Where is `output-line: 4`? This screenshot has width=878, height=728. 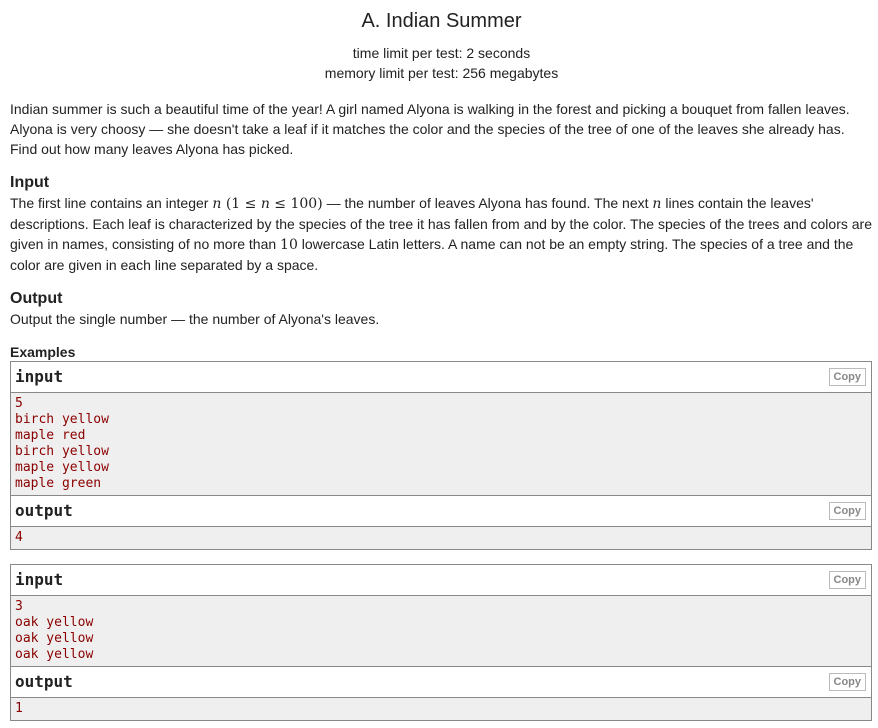
output-line: 4 is located at coordinates (19, 537).